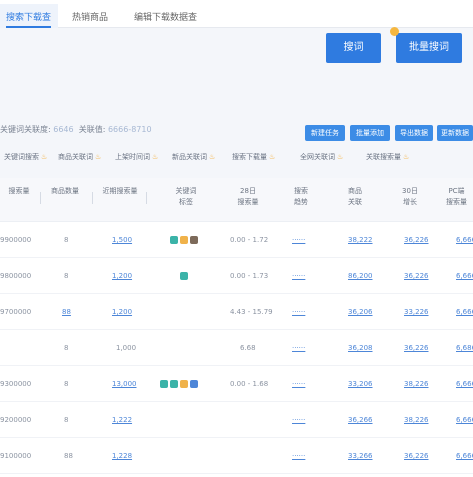 The width and height of the screenshot is (473, 477). I want to click on filter-value-2: 6666-8710, so click(129, 129).